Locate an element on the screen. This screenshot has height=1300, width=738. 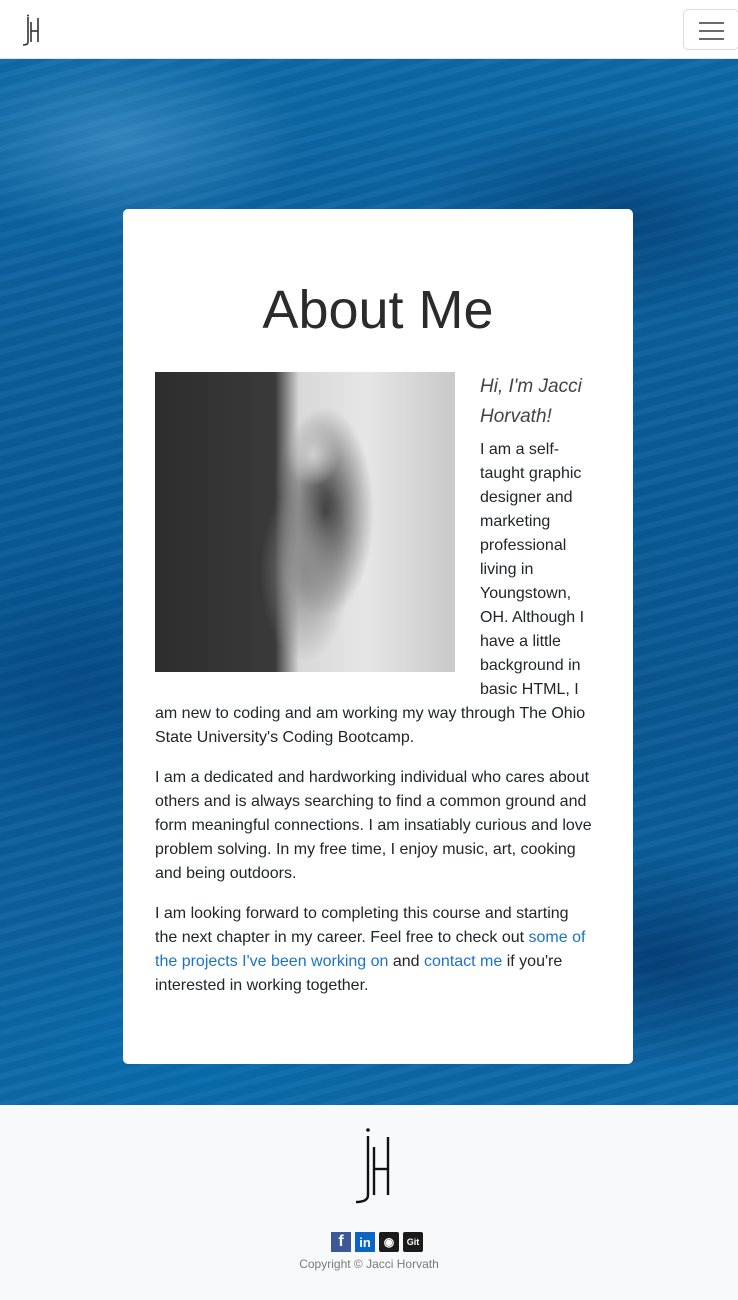
git-icon: Git is located at coordinates (413, 1242).